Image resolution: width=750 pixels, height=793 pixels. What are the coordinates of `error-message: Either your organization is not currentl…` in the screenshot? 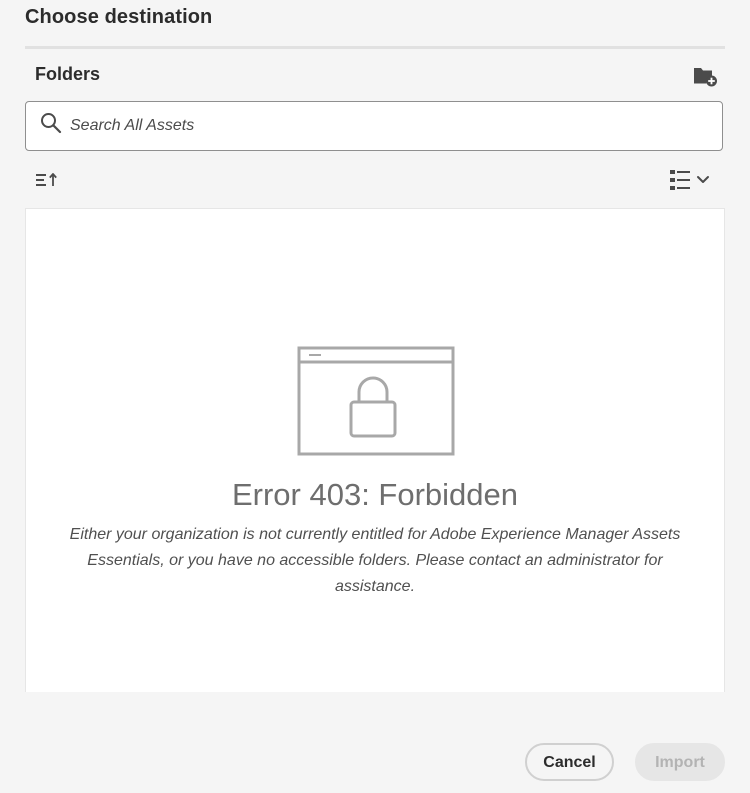 It's located at (375, 560).